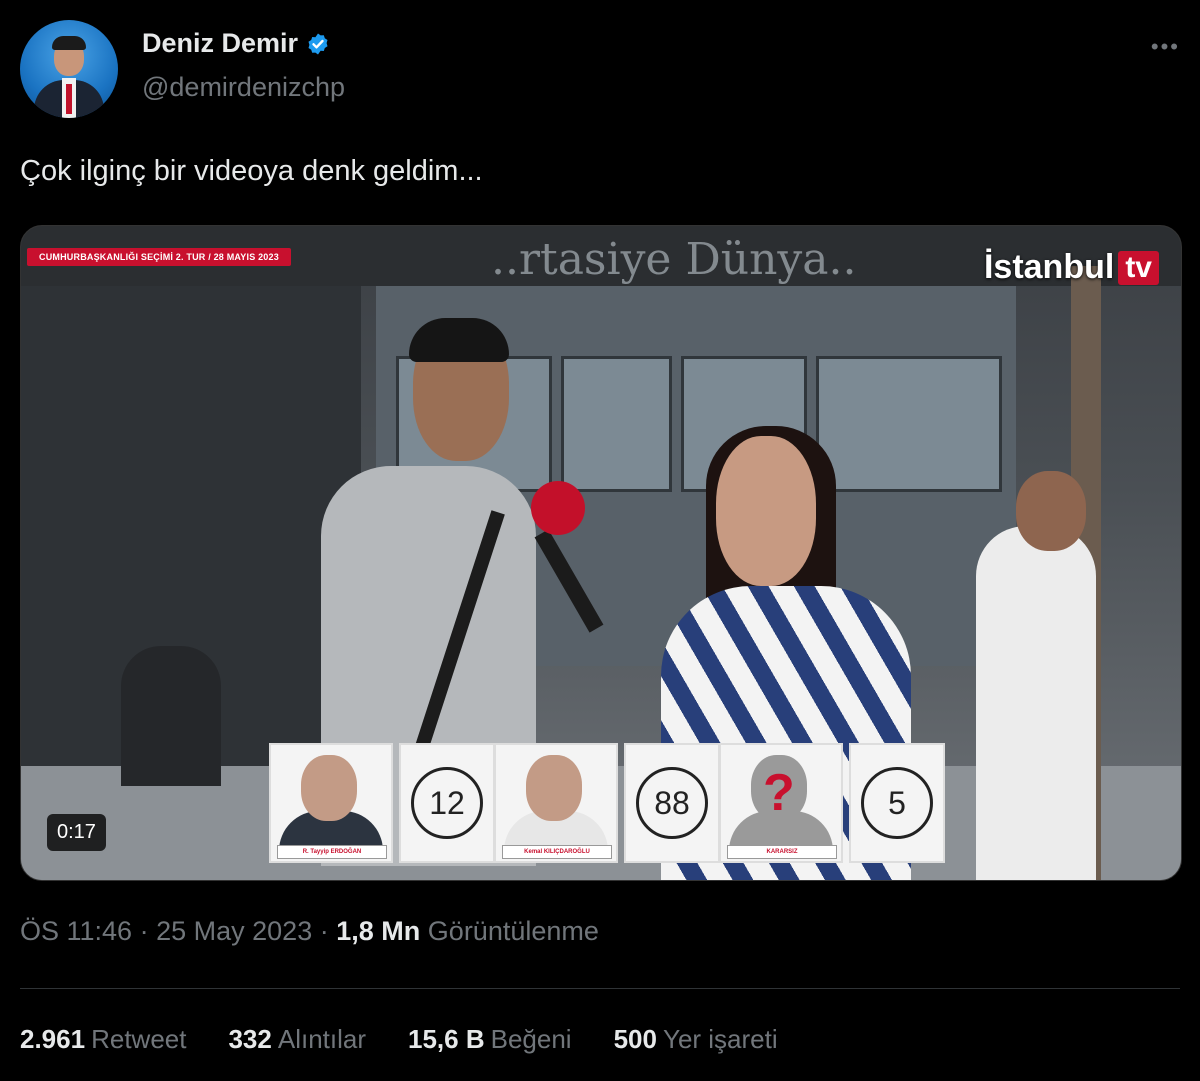 The image size is (1200, 1081). Describe the element at coordinates (220, 43) in the screenshot. I see `author-name: Deniz Demir` at that location.